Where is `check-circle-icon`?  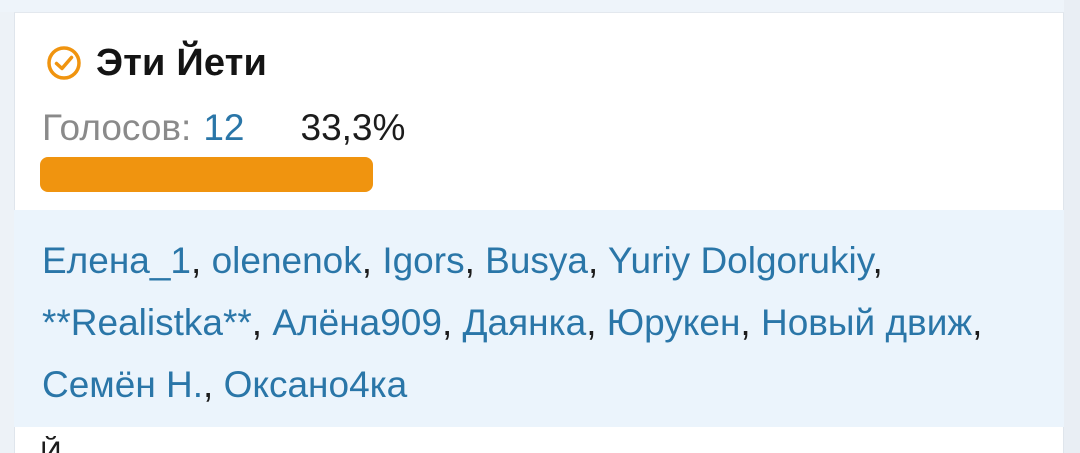
check-circle-icon is located at coordinates (64, 63).